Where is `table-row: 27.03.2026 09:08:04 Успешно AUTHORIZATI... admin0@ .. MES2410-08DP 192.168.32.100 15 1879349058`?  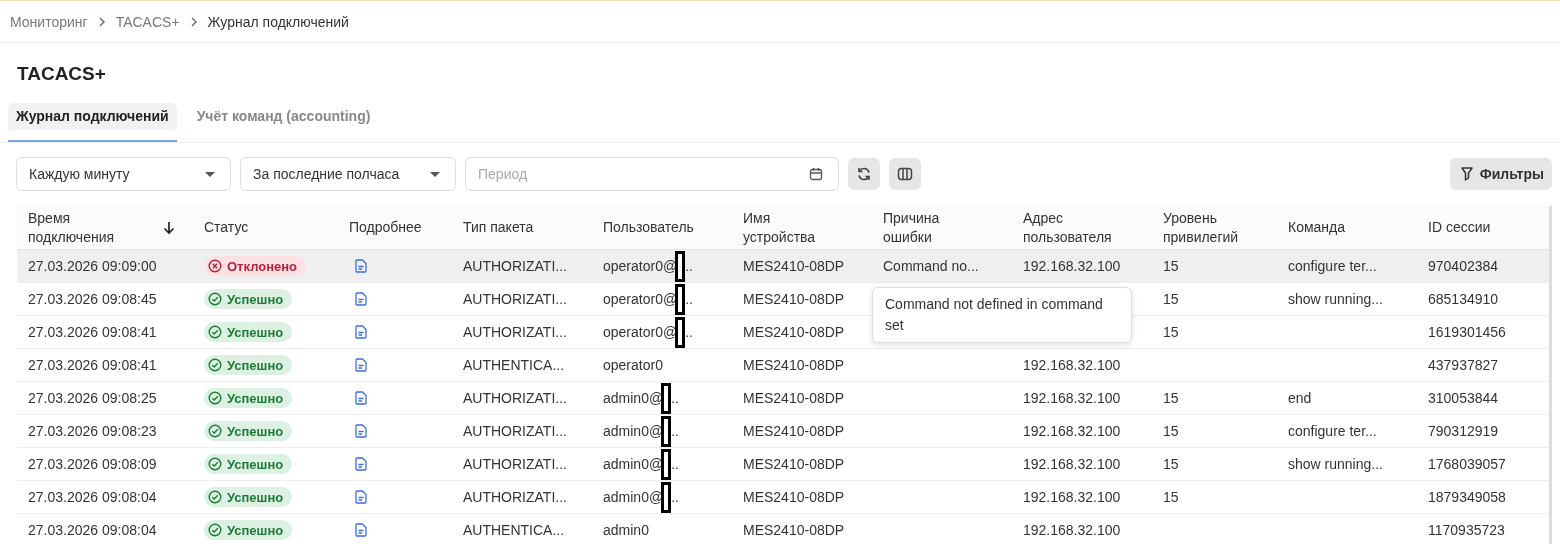
table-row: 27.03.2026 09:08:04 Успешно AUTHORIZATI... admin0@ .. MES2410-08DP 192.168.32.100 15 1879349058 is located at coordinates (783, 497).